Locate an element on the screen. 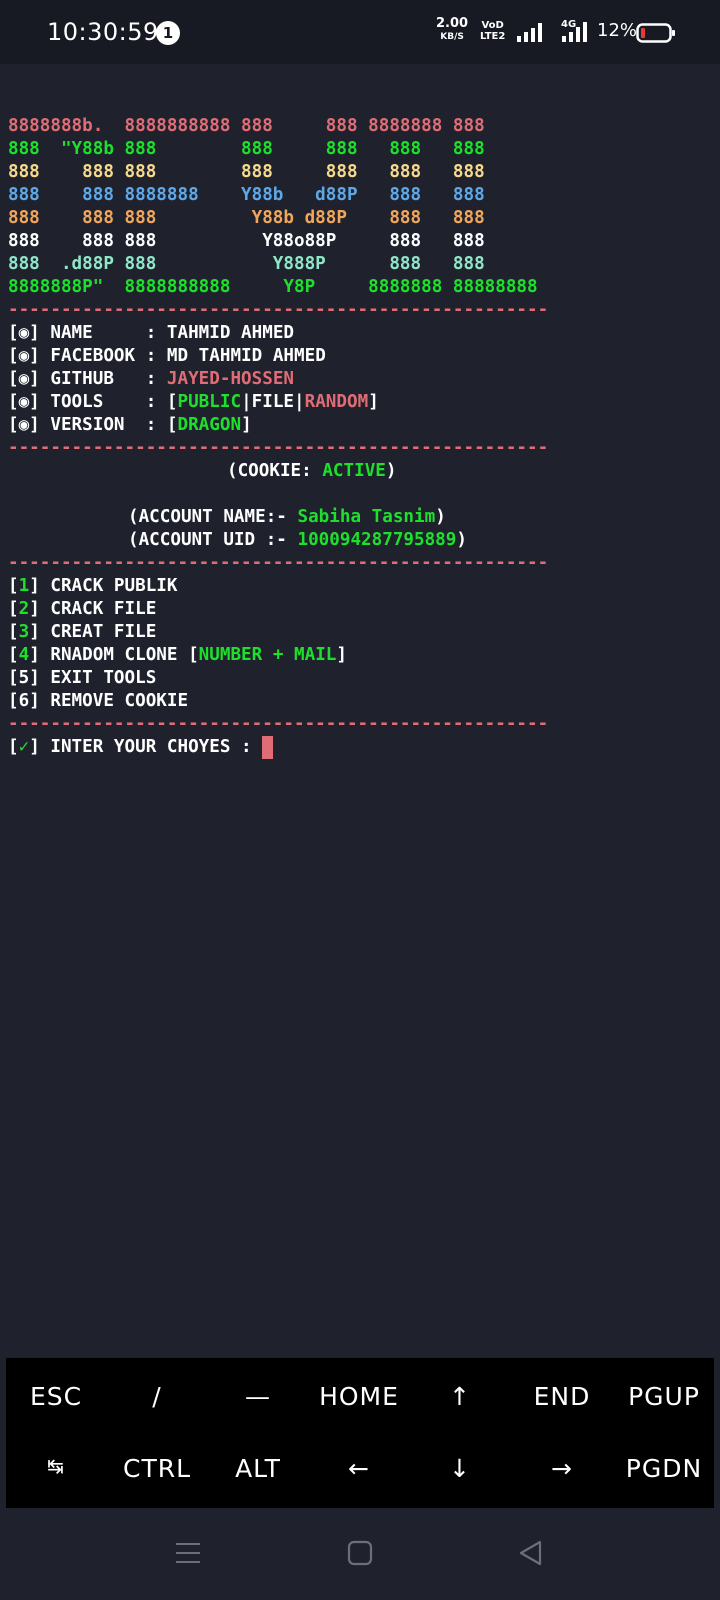 This screenshot has height=1600, width=720. menu-item-3: [3] CREAT FILE is located at coordinates (82, 632).